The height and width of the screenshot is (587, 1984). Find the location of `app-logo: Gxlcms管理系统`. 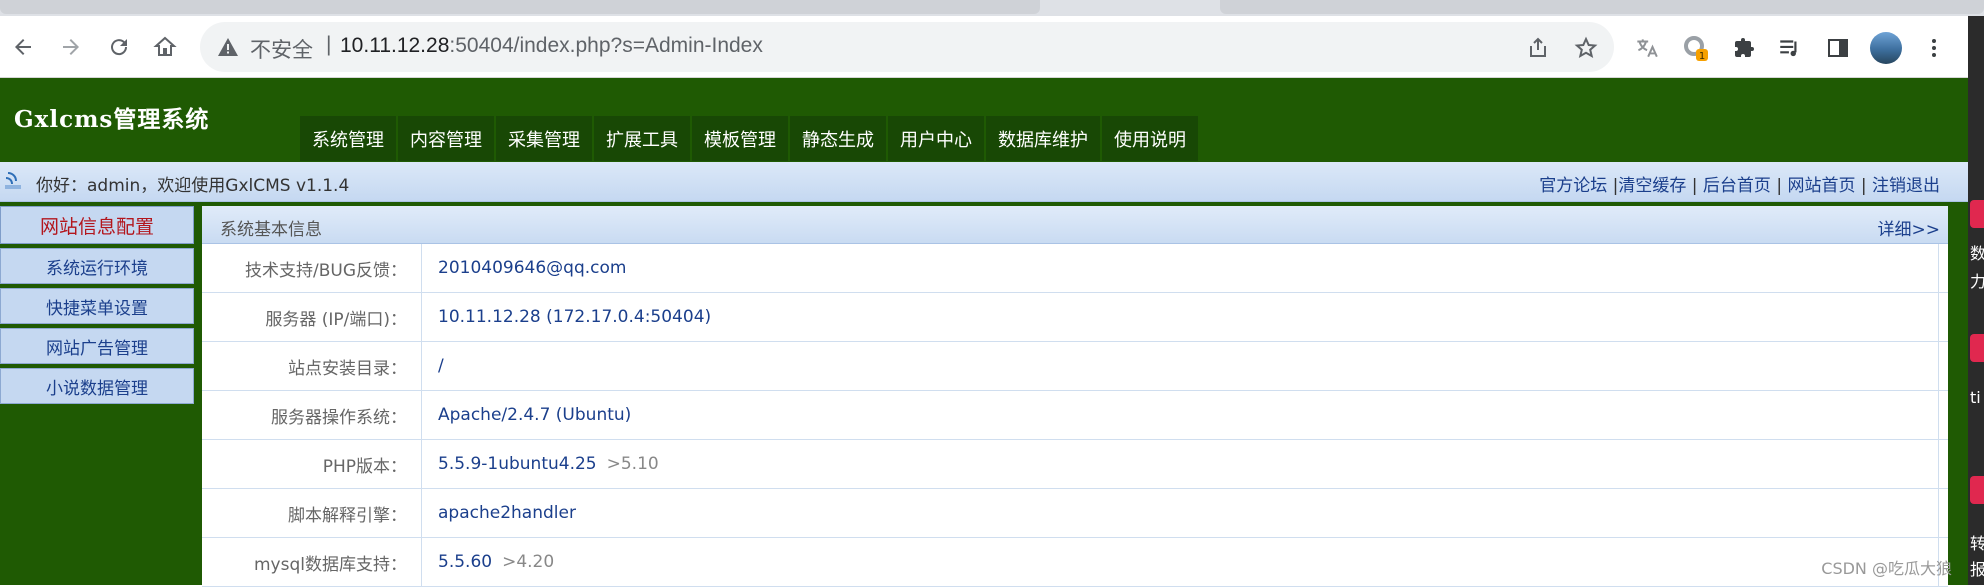

app-logo: Gxlcms管理系统 is located at coordinates (112, 119).